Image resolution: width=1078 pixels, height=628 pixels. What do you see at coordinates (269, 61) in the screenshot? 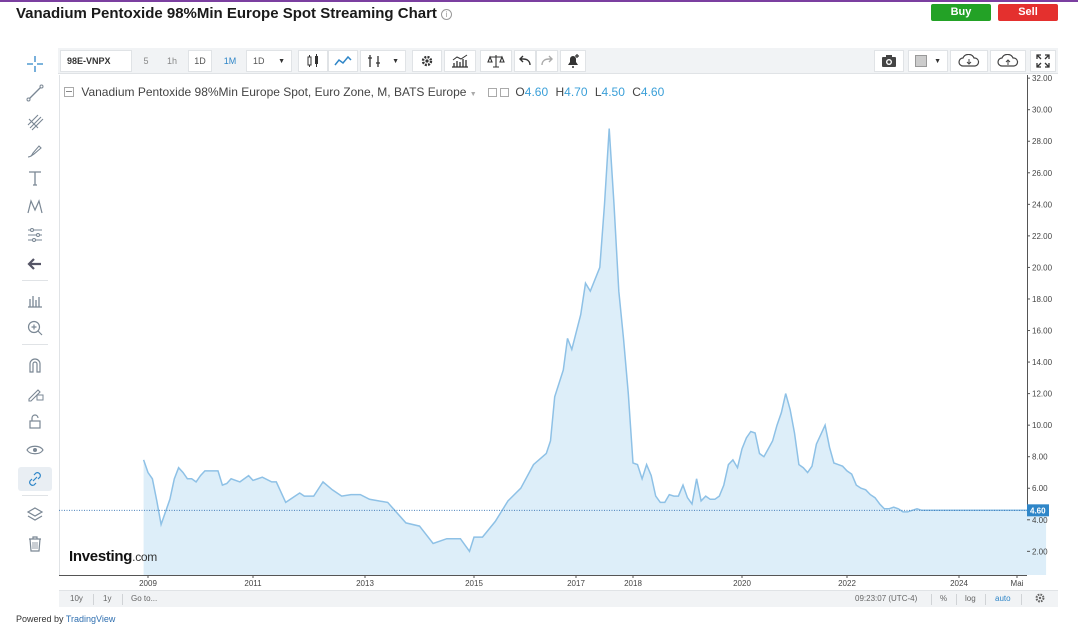
I see `interval-dropdown: 1D ▼` at bounding box center [269, 61].